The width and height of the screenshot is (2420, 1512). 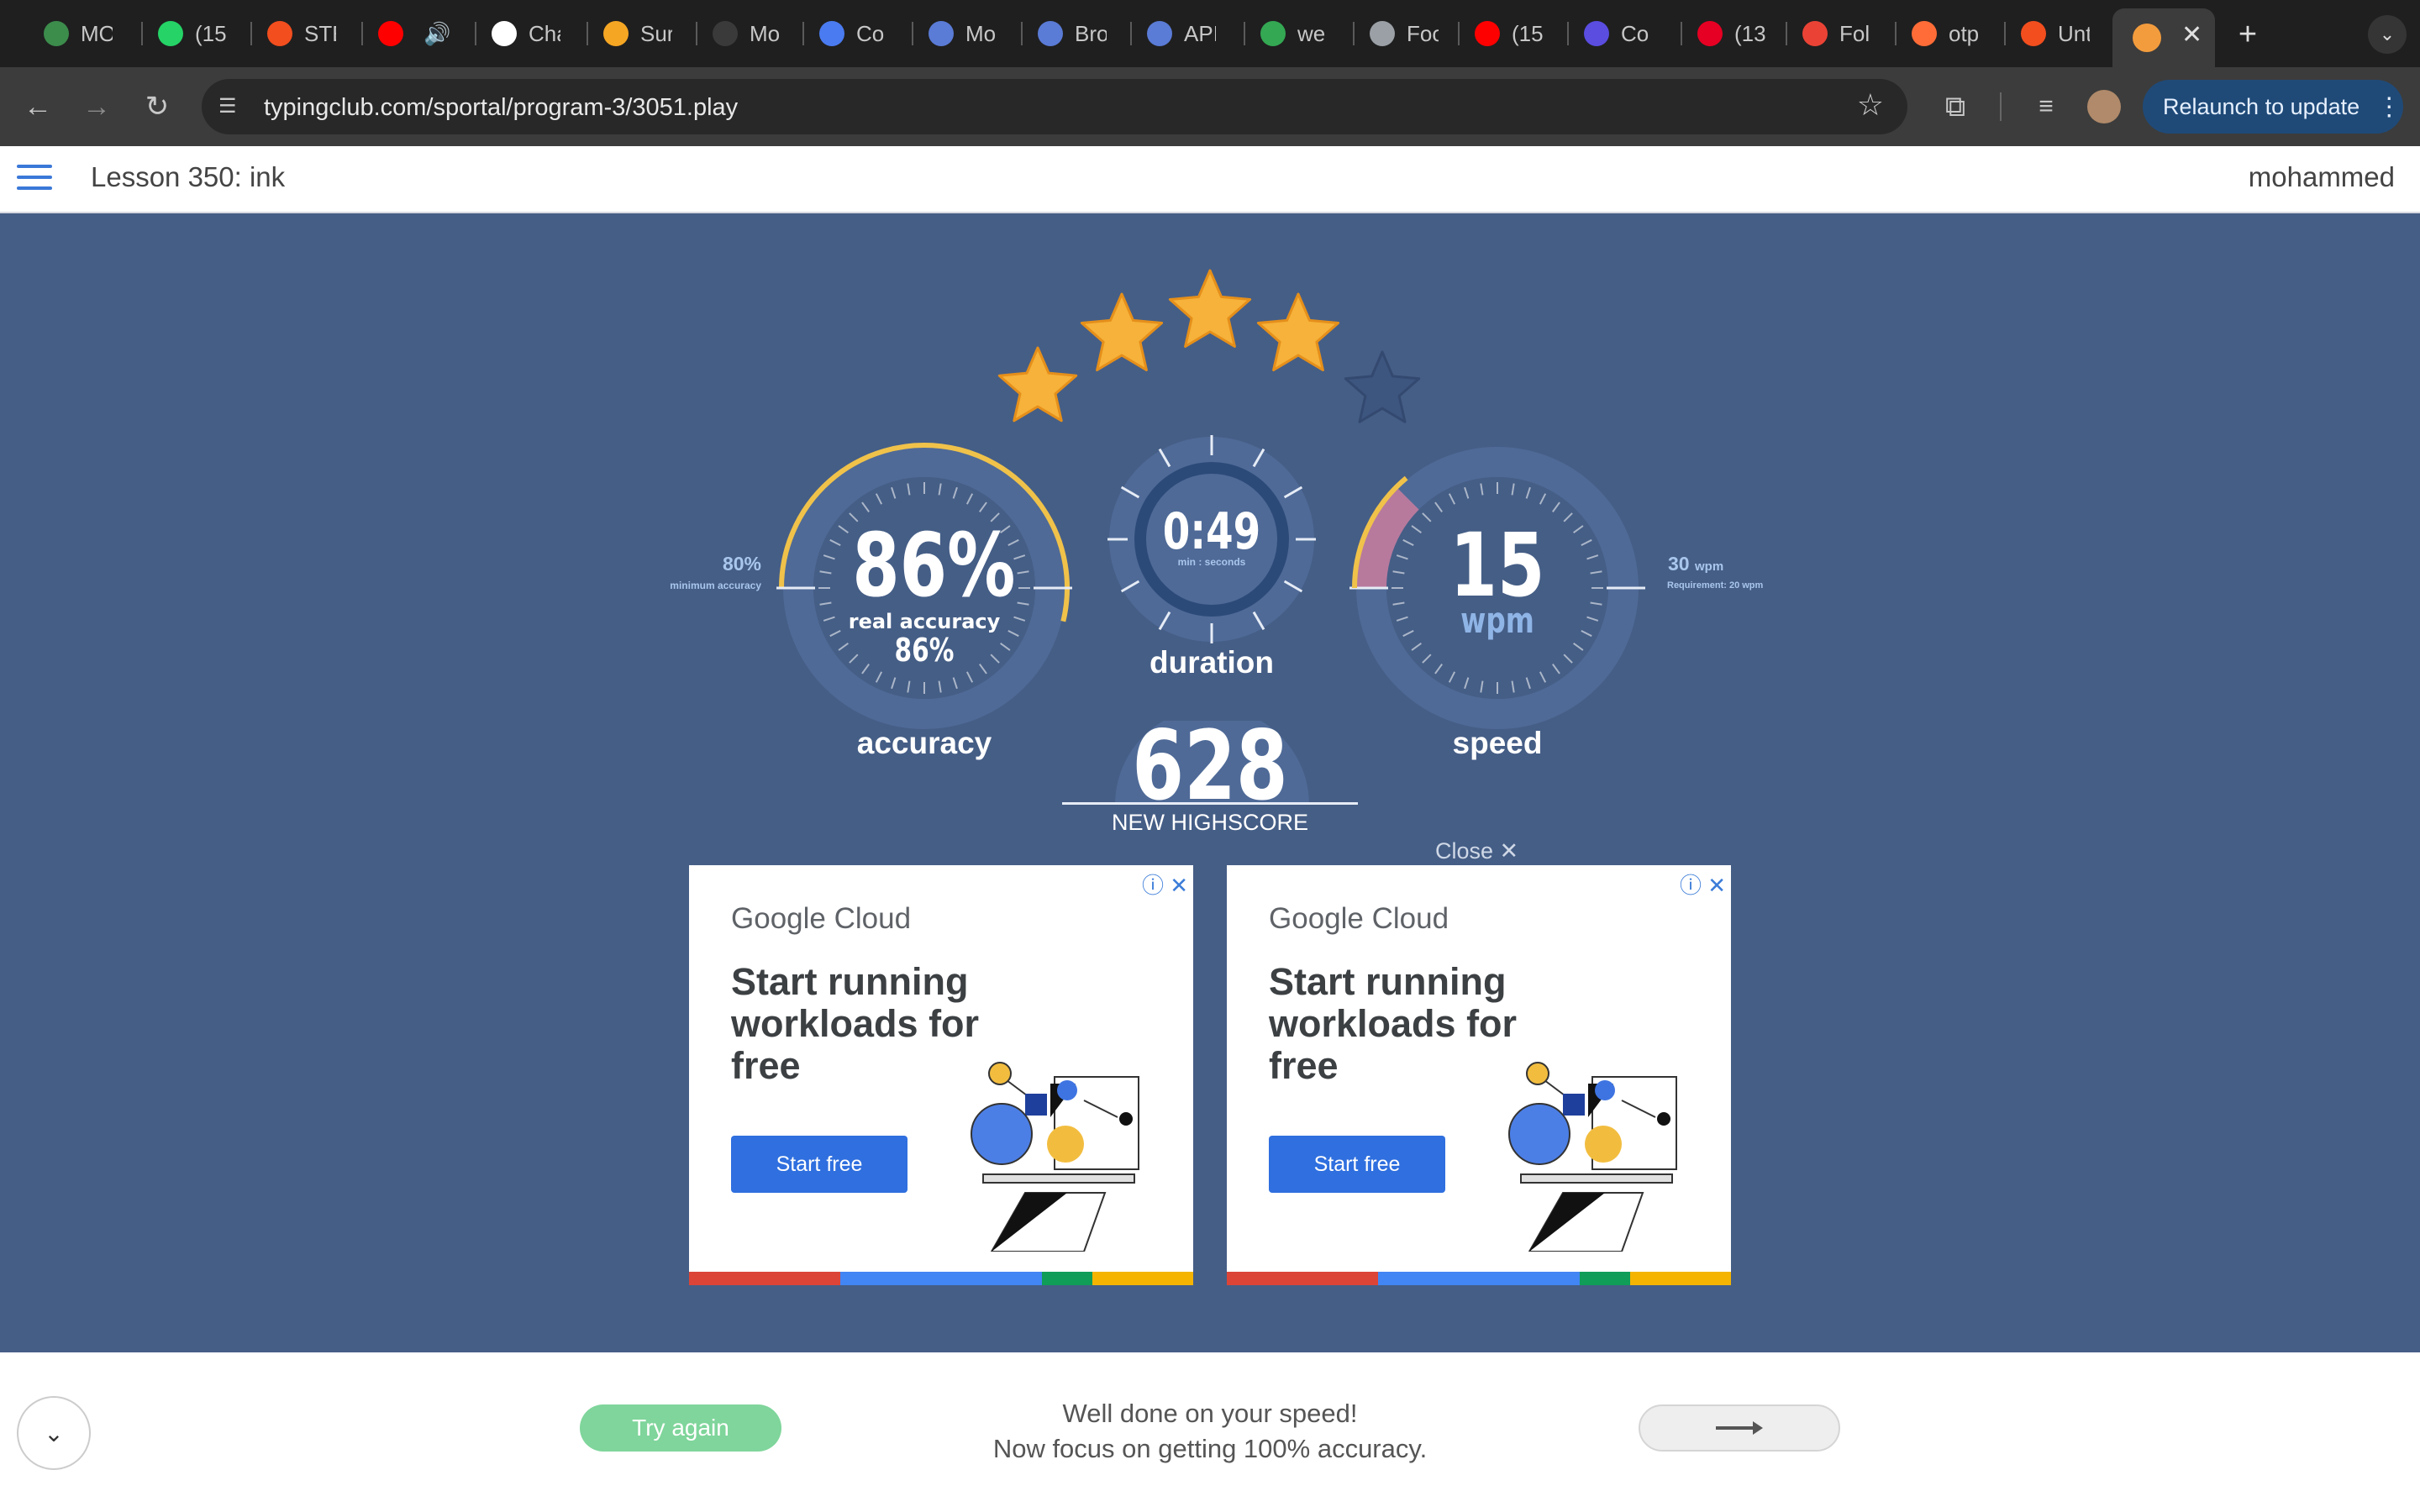 What do you see at coordinates (741, 564) in the screenshot?
I see `minimum-accuracy-value: 80%` at bounding box center [741, 564].